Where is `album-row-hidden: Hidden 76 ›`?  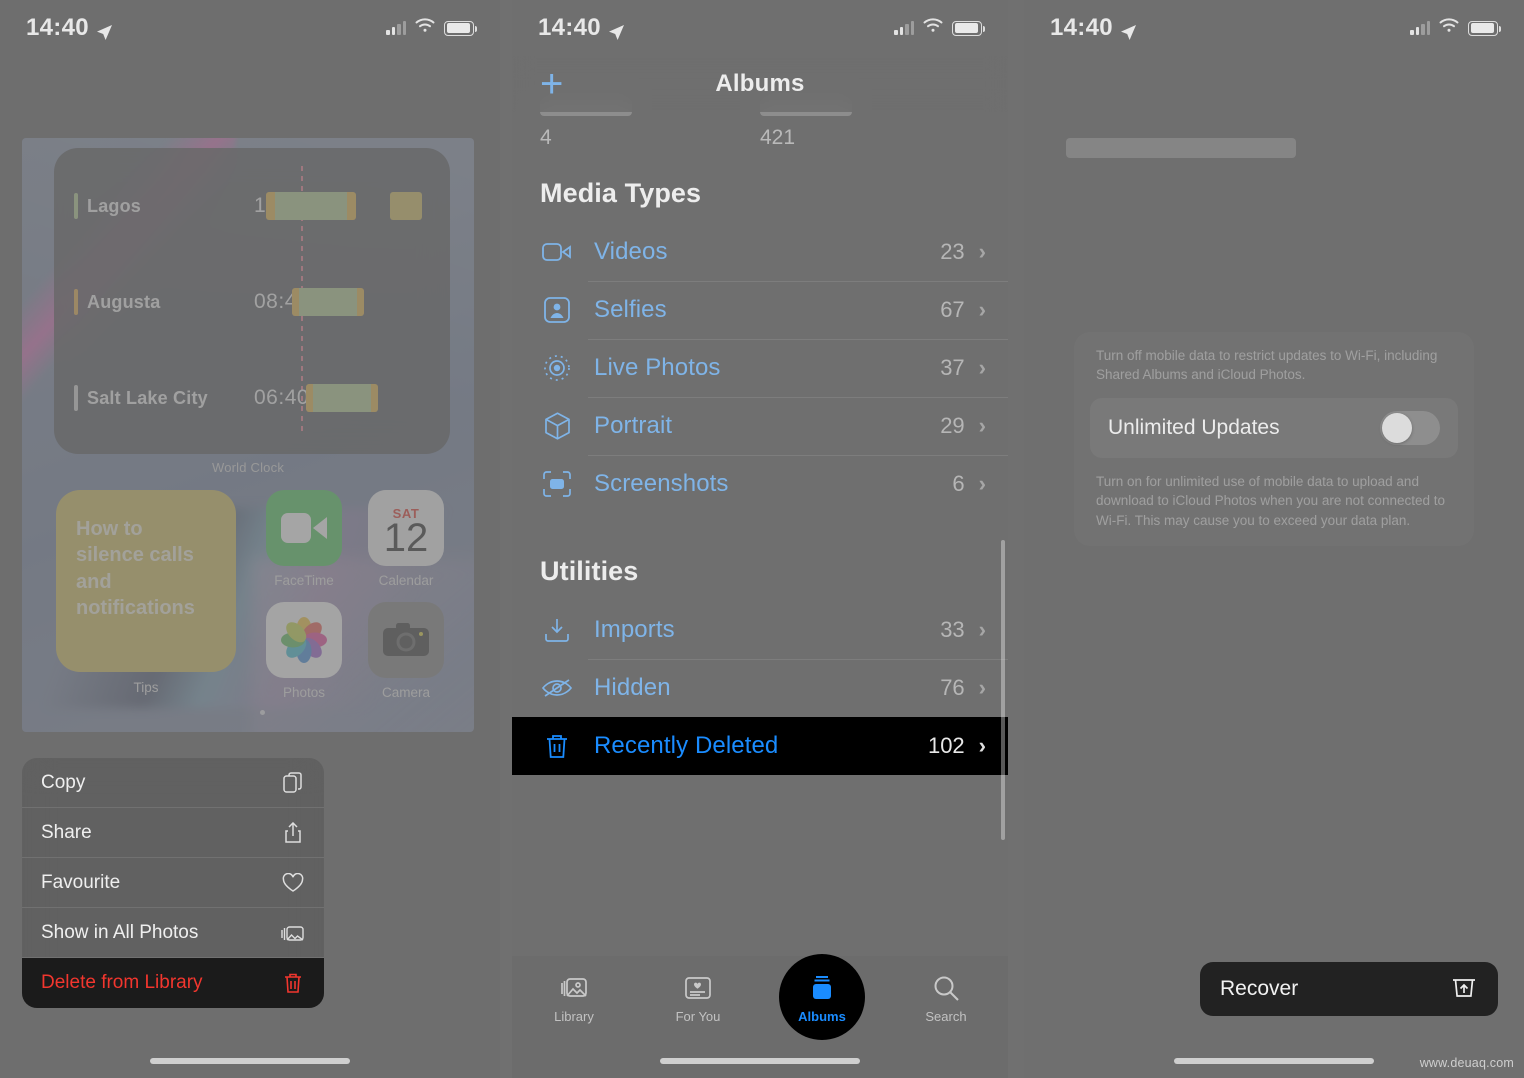
album-row-hidden: Hidden 76 › is located at coordinates (760, 688).